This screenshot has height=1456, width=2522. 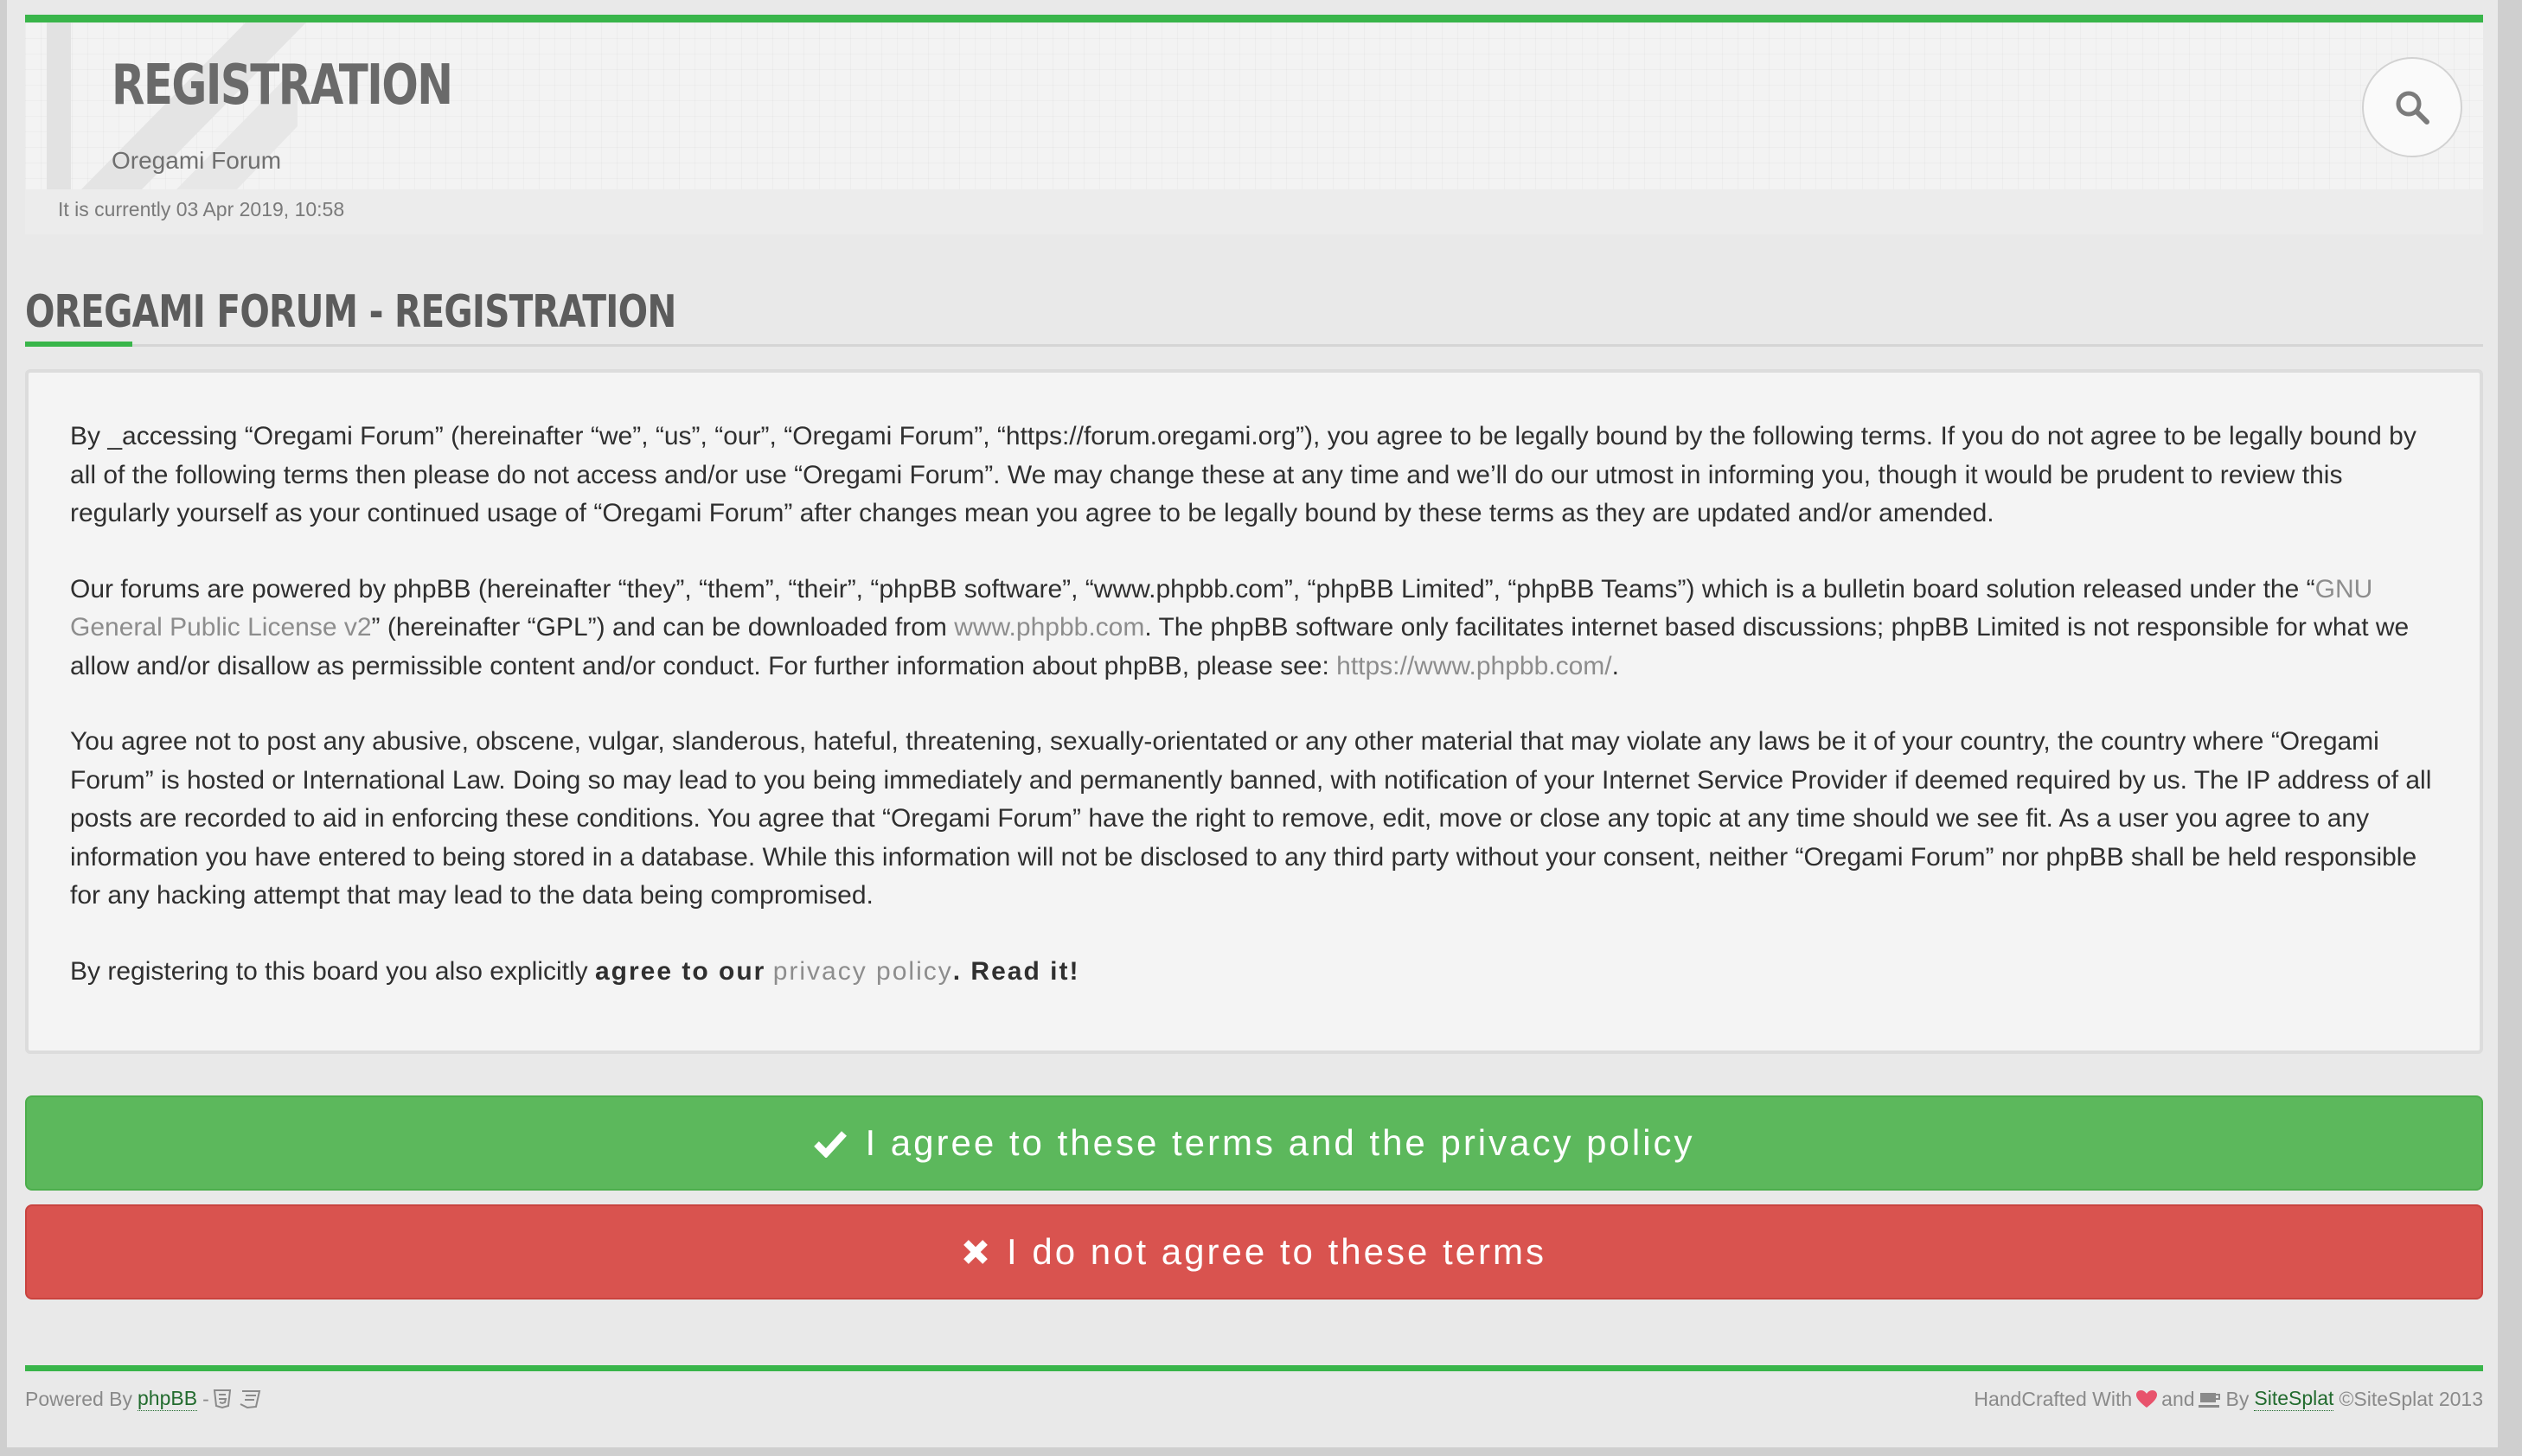 I want to click on header-accent-bar, so click(x=1254, y=19).